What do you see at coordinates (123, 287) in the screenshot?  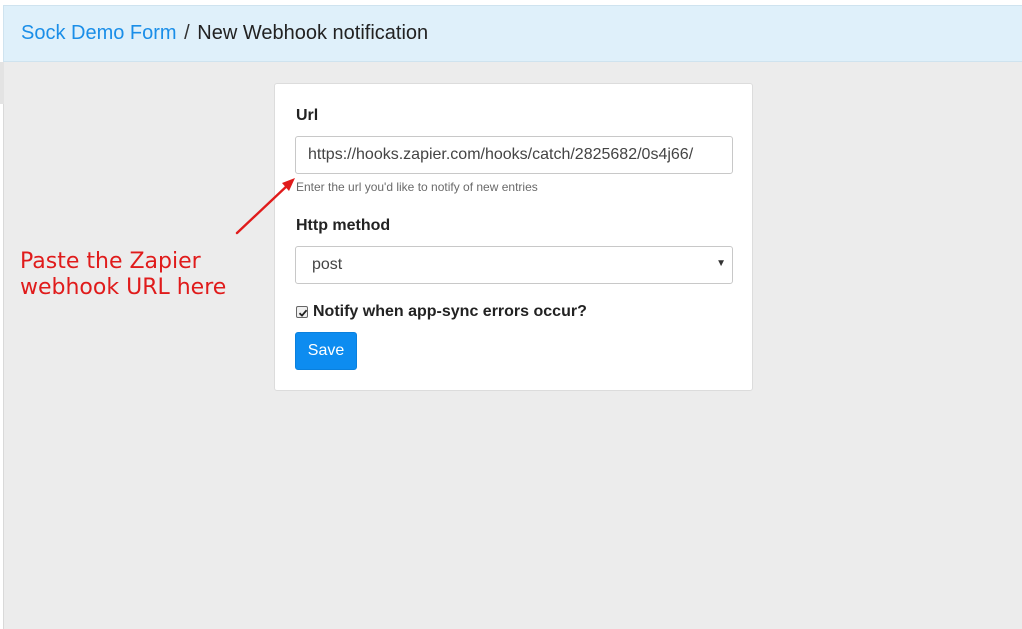 I see `annotation-line-2: webhook URL here` at bounding box center [123, 287].